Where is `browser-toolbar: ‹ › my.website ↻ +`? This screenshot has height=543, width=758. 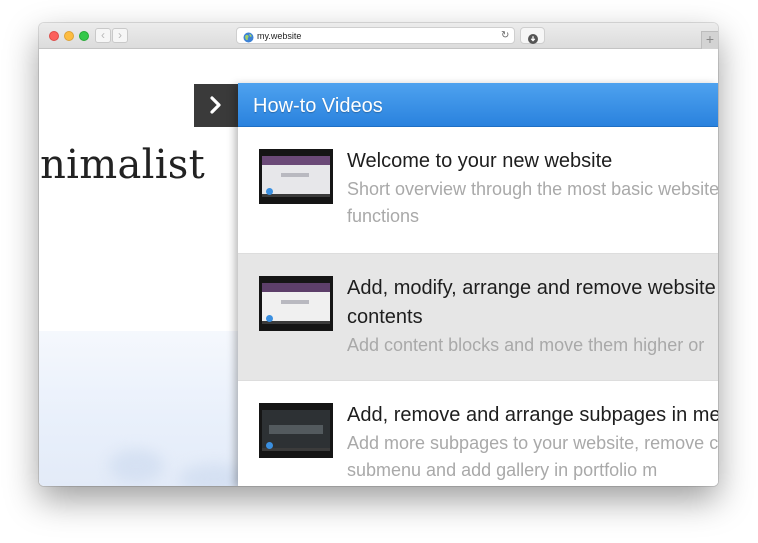 browser-toolbar: ‹ › my.website ↻ + is located at coordinates (378, 36).